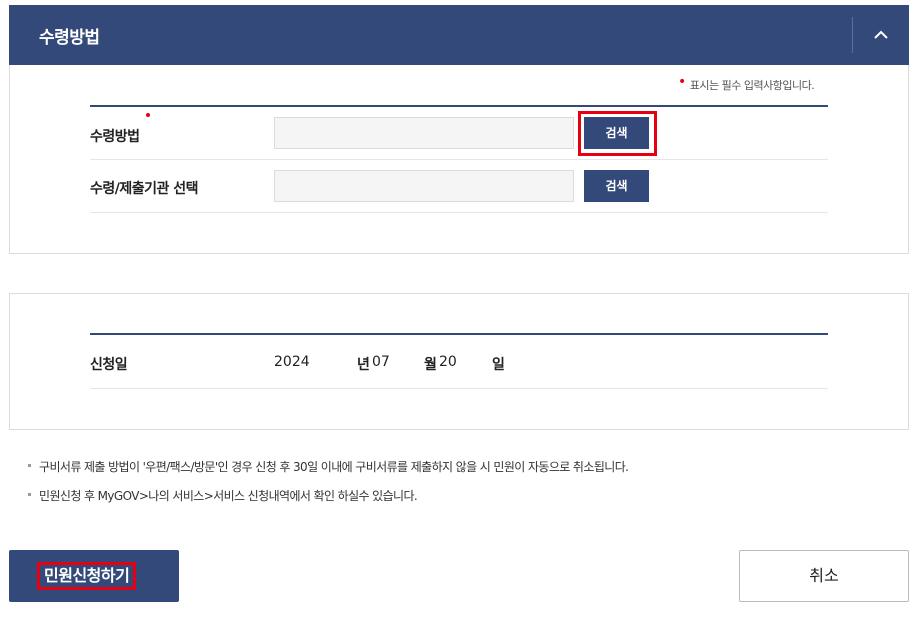  I want to click on receipt-method-label: 수령방법, so click(115, 137).